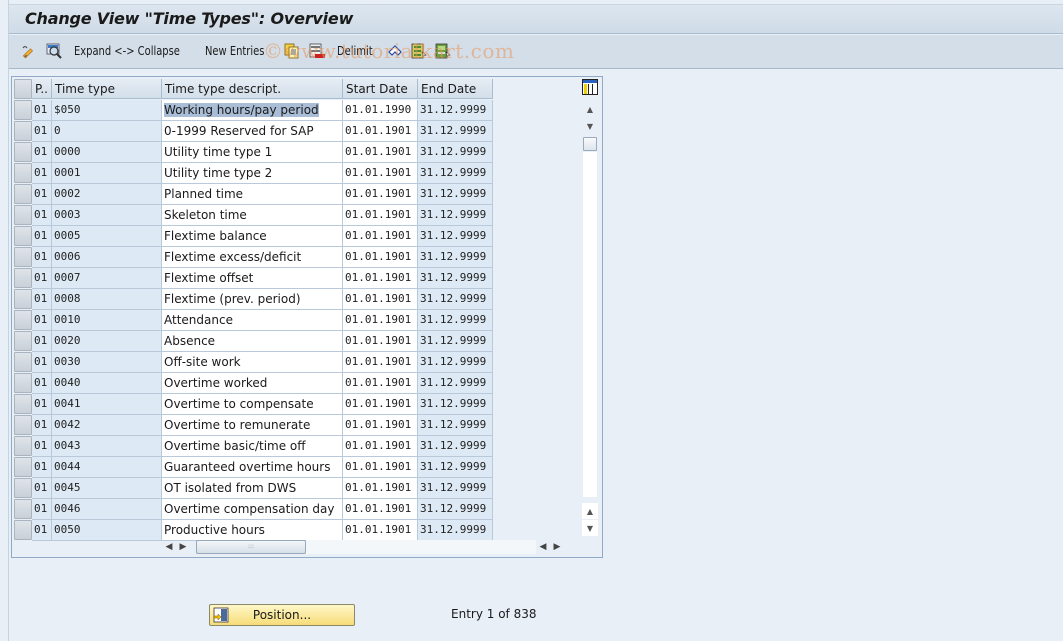 The width and height of the screenshot is (1063, 641). What do you see at coordinates (317, 51) in the screenshot?
I see `delete-button` at bounding box center [317, 51].